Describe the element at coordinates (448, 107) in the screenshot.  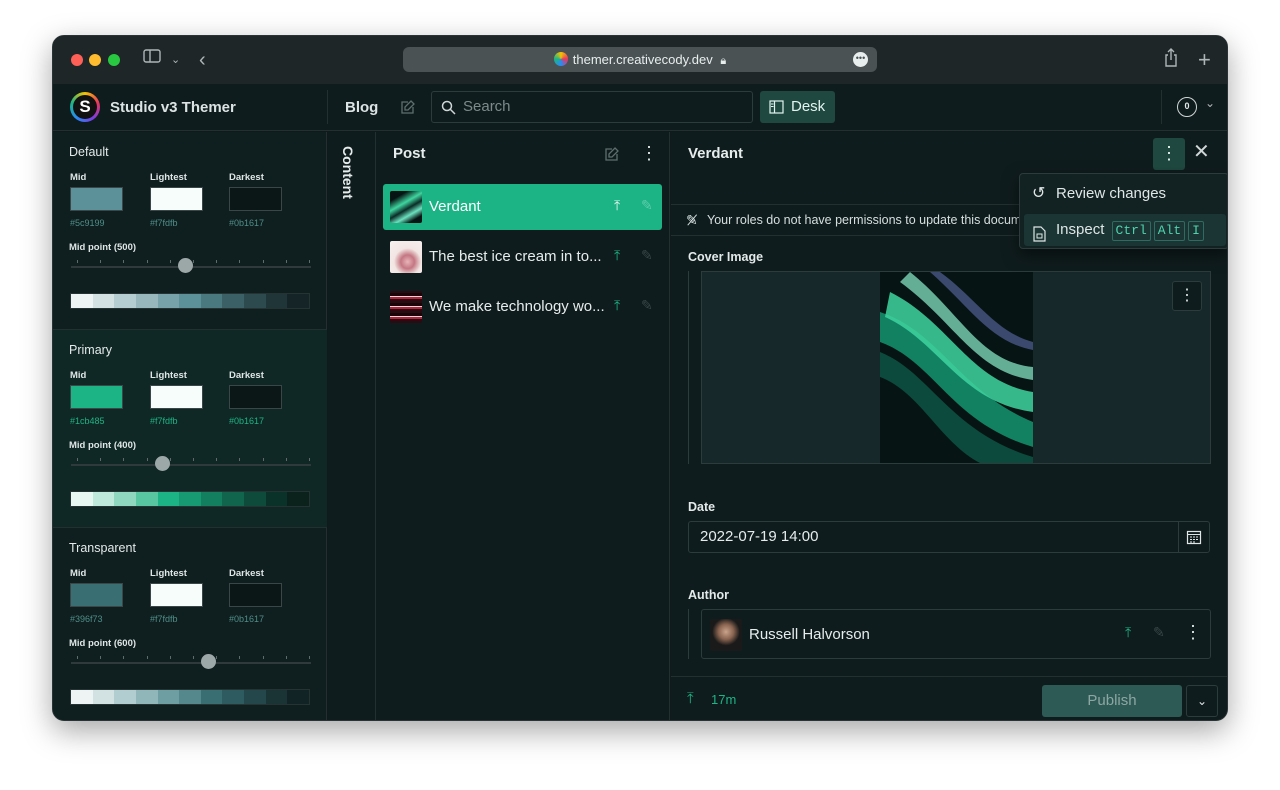
I see `search-icon` at that location.